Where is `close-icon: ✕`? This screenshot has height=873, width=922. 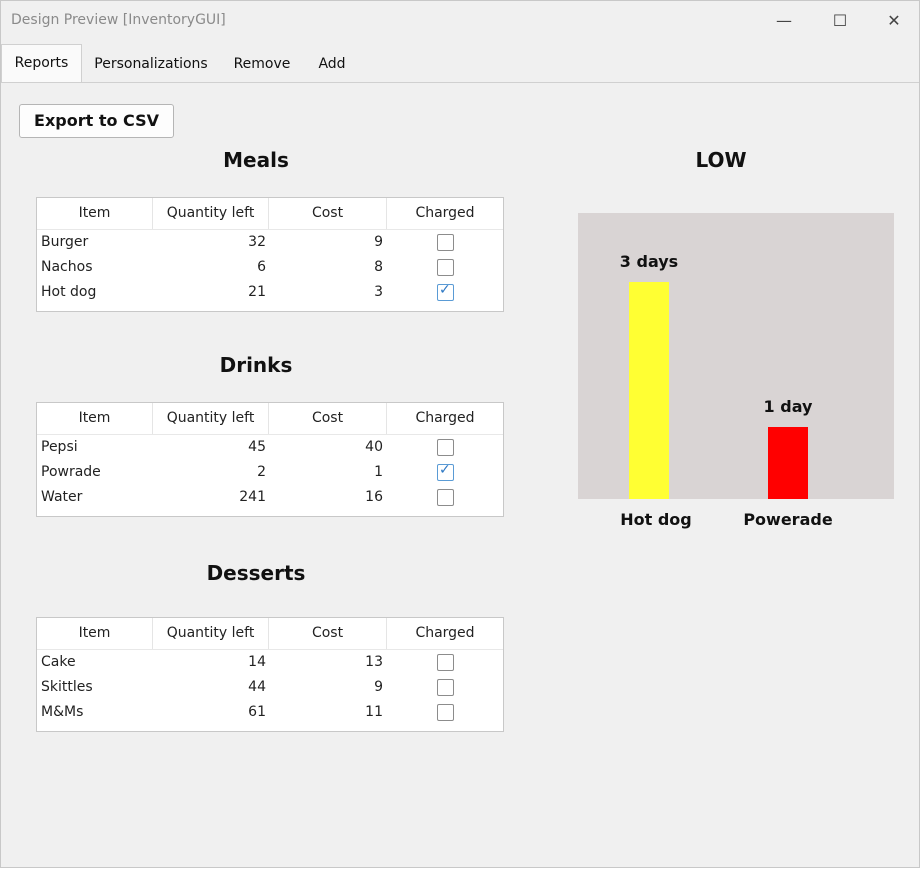
close-icon: ✕ is located at coordinates (894, 20).